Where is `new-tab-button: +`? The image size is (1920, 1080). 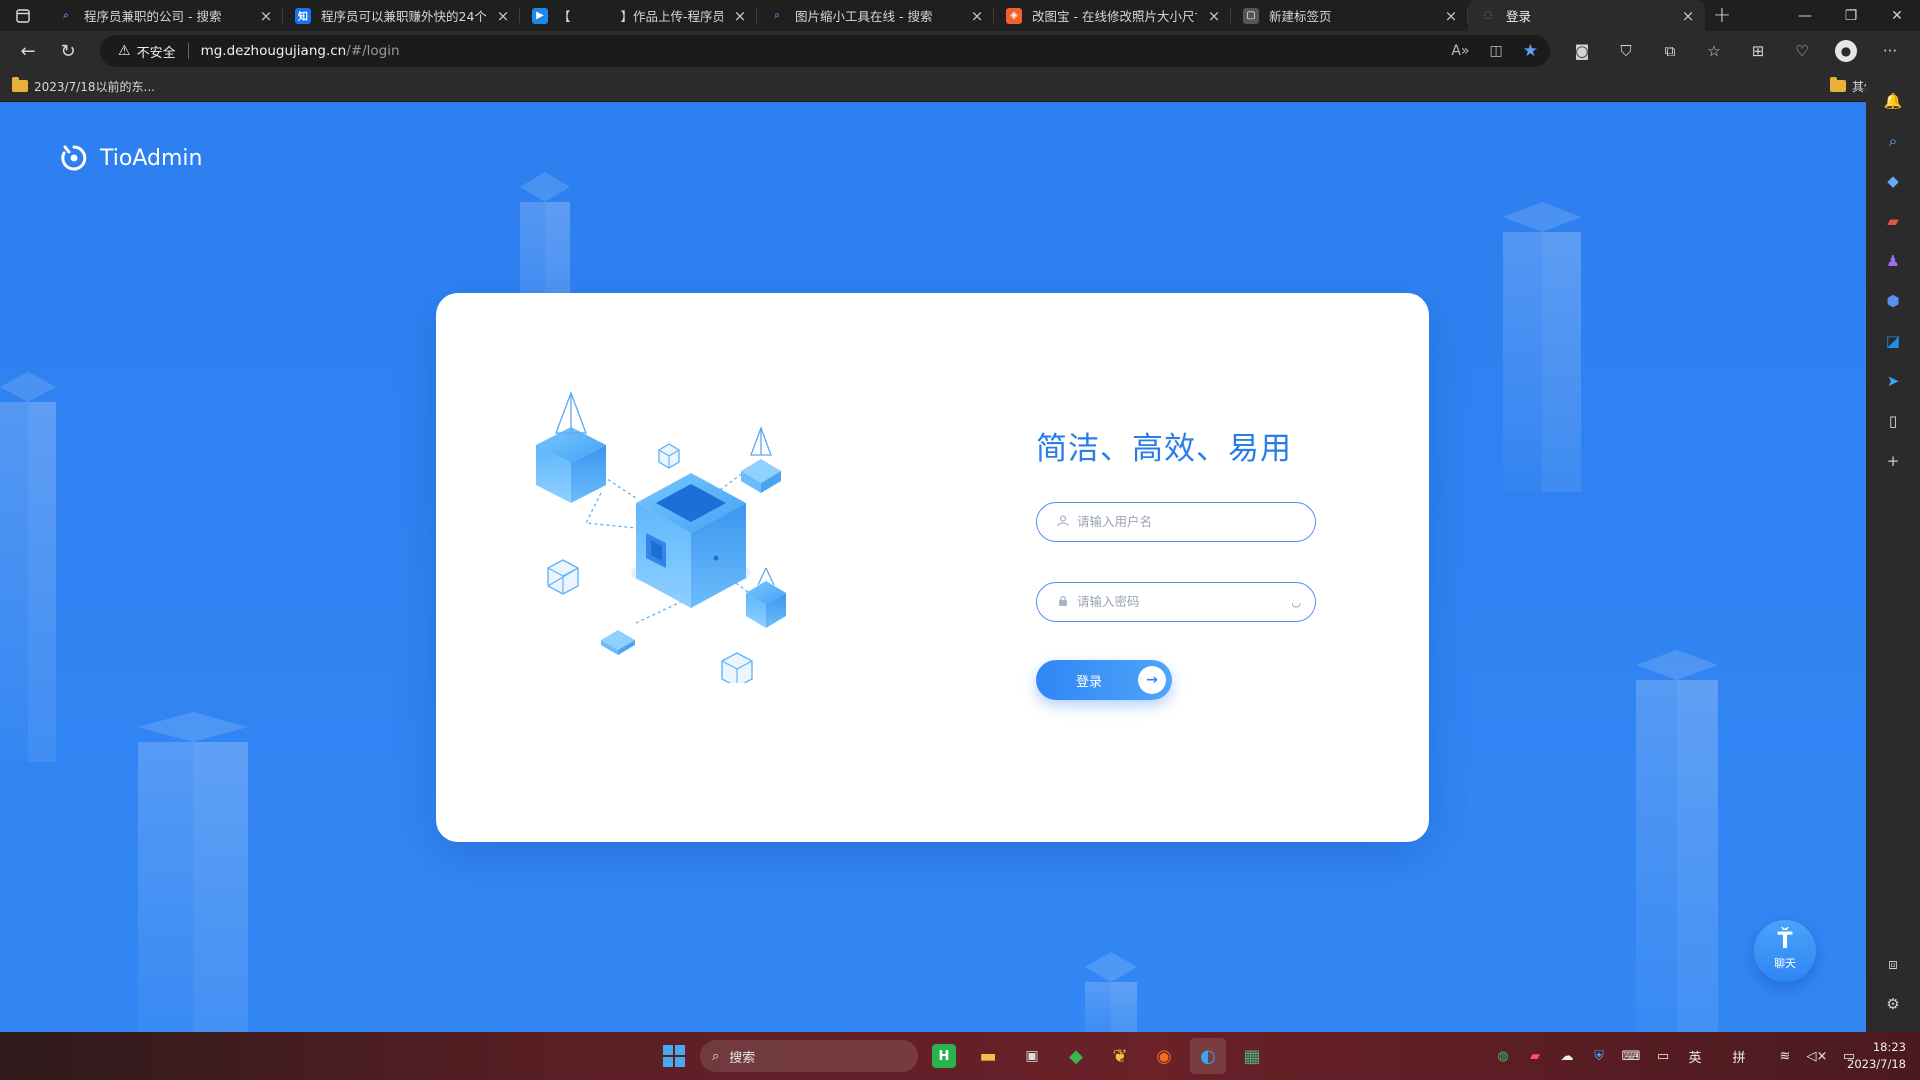 new-tab-button: + is located at coordinates (1722, 15).